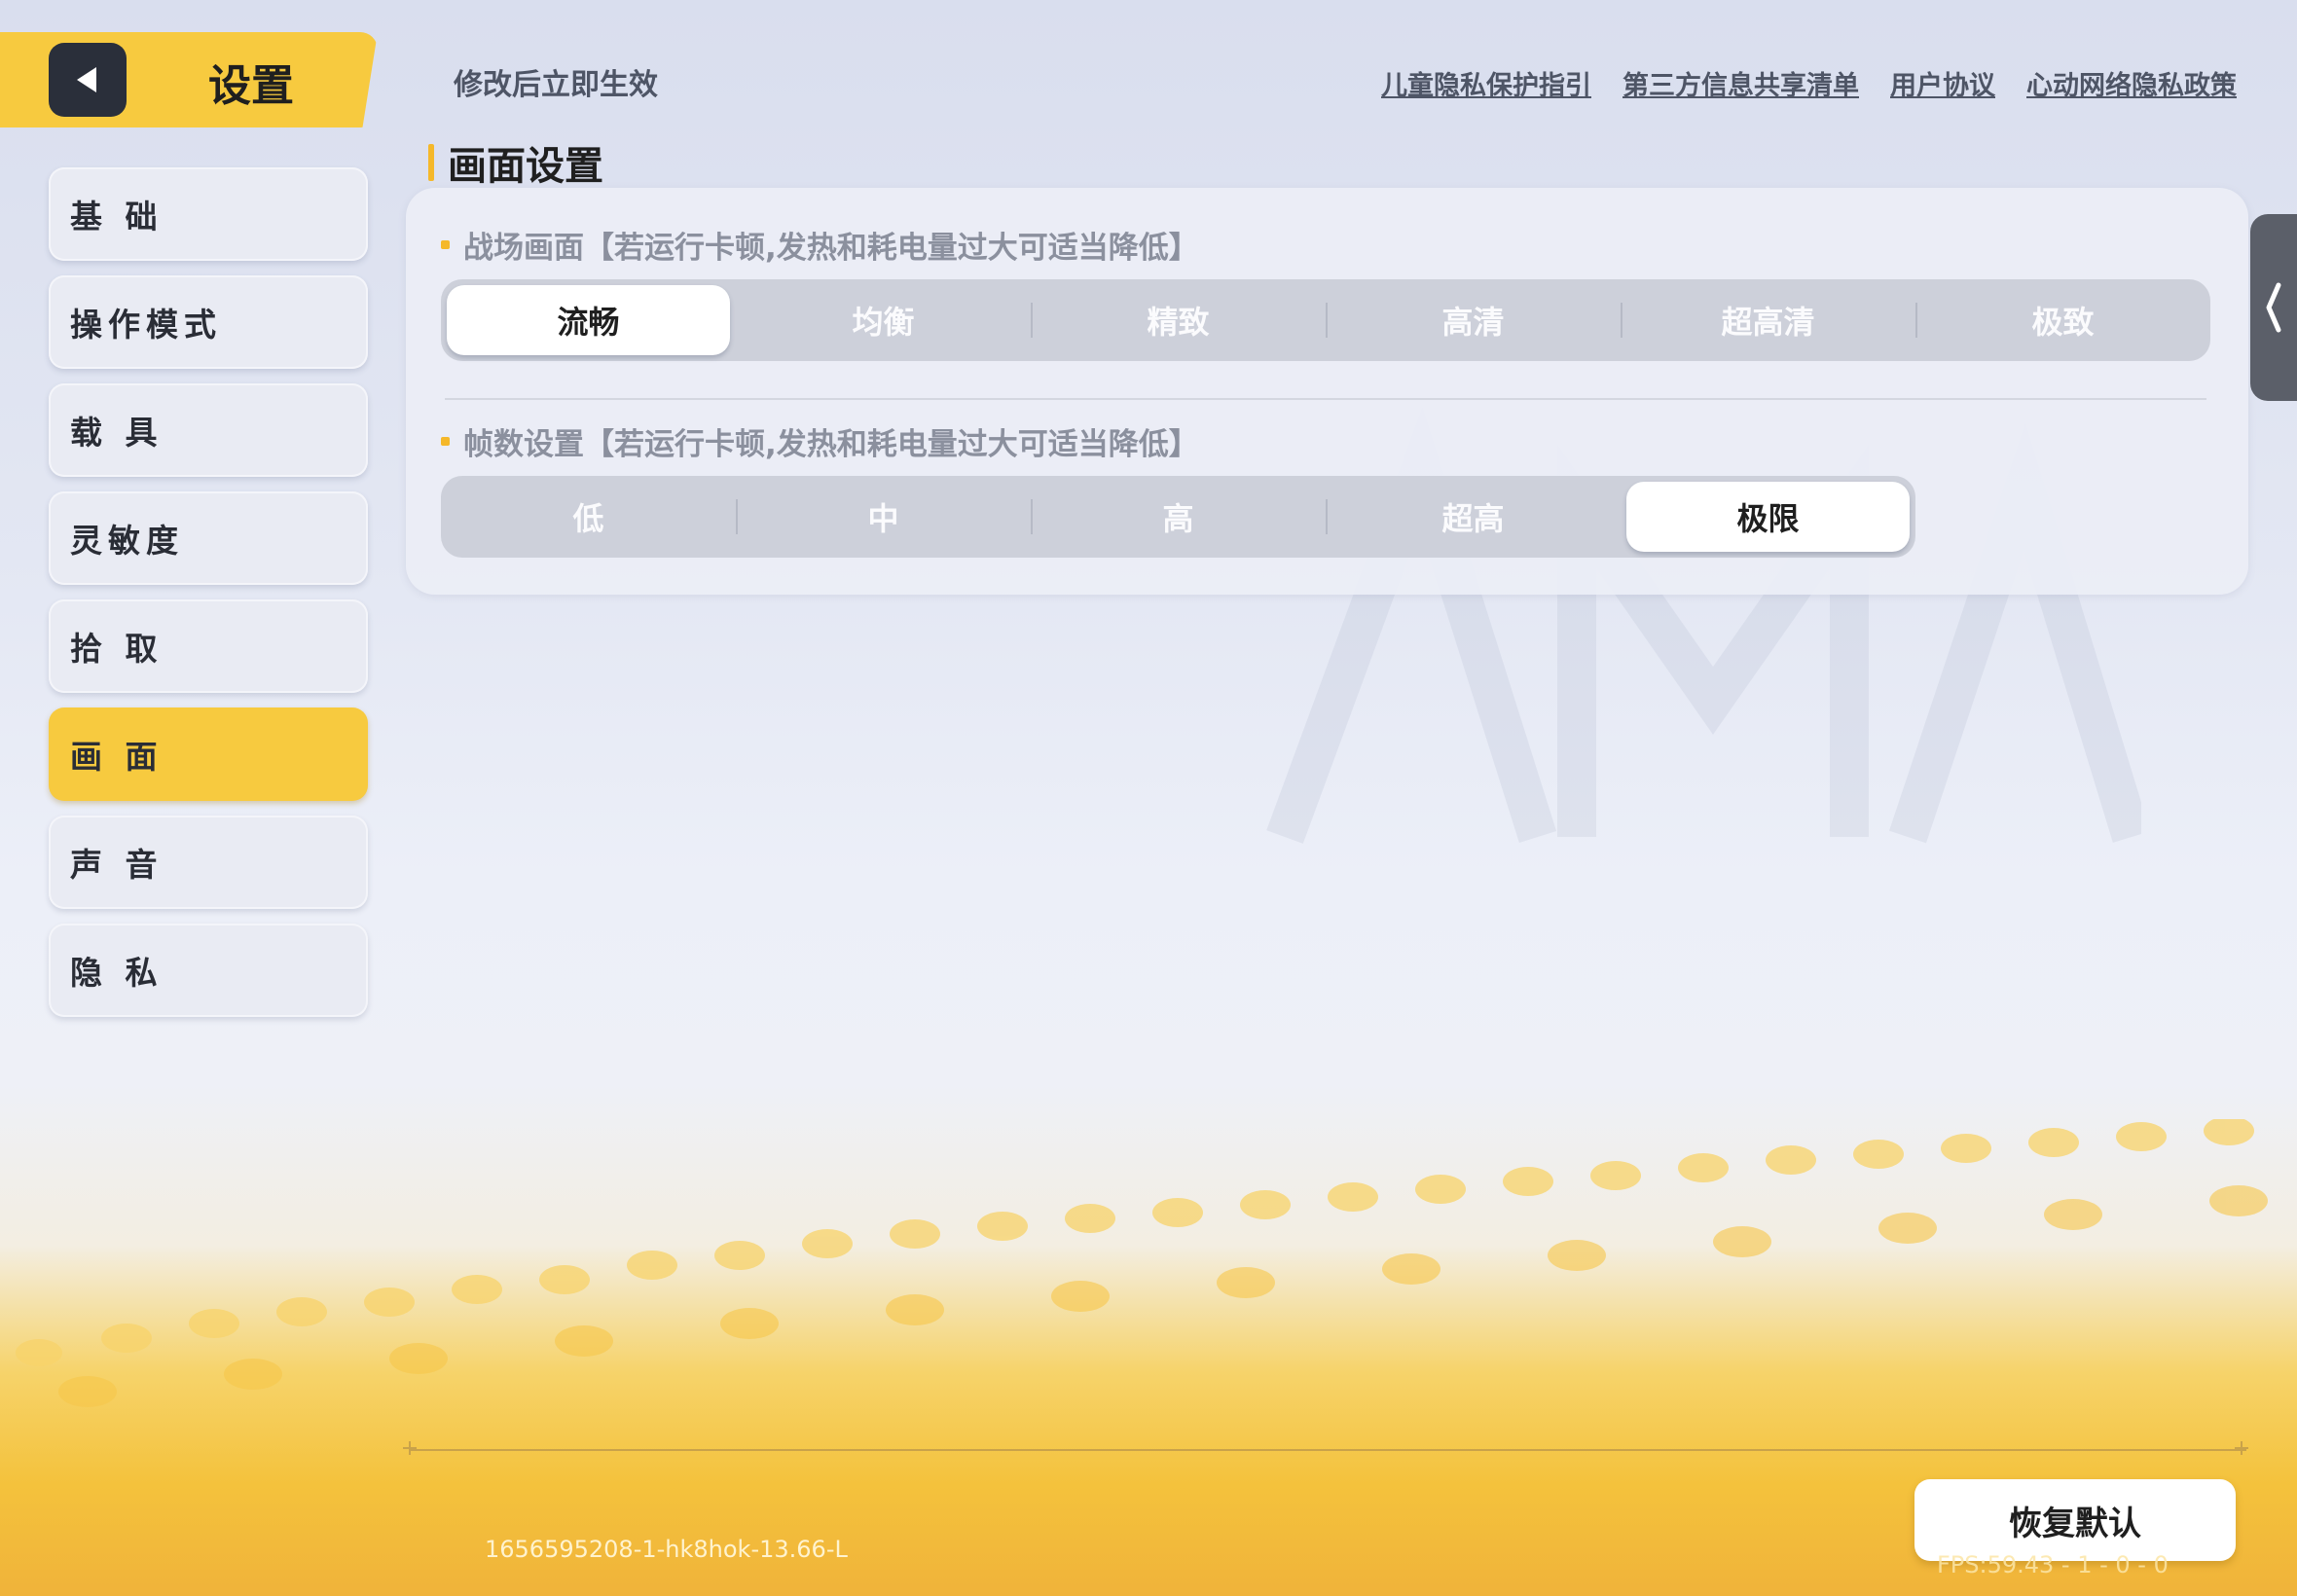 The width and height of the screenshot is (2297, 1596). What do you see at coordinates (1942, 83) in the screenshot?
I see `link-user-agreement: 用户协议` at bounding box center [1942, 83].